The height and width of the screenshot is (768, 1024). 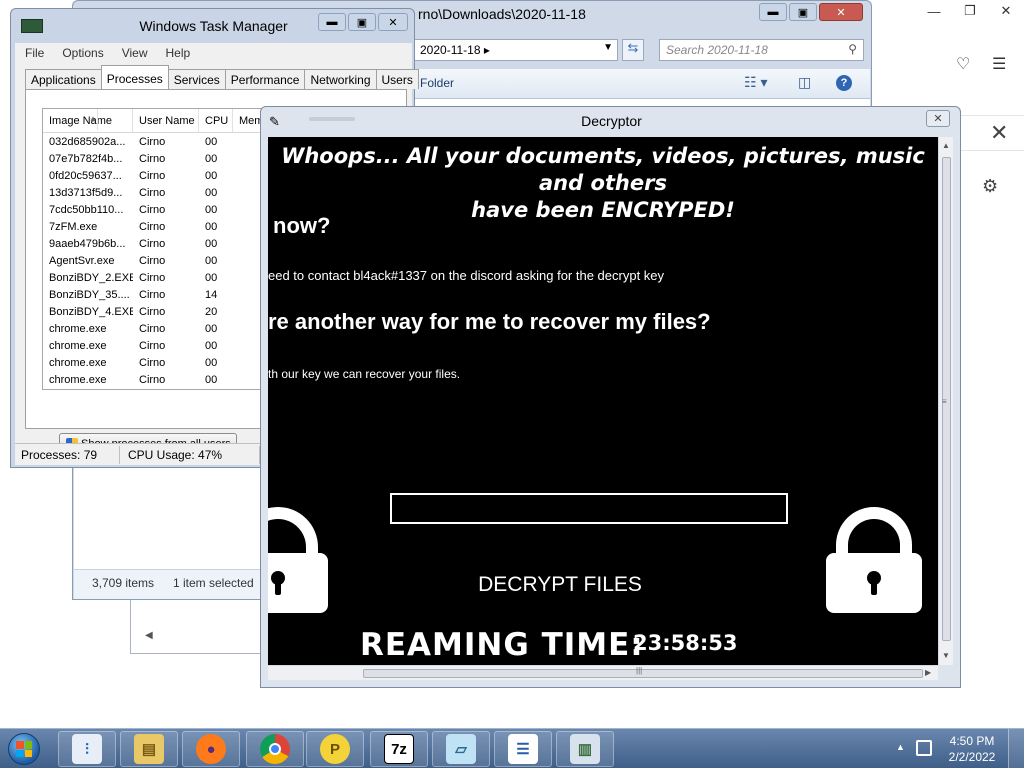 I want to click on process-cpu: 20, so click(x=211, y=311).